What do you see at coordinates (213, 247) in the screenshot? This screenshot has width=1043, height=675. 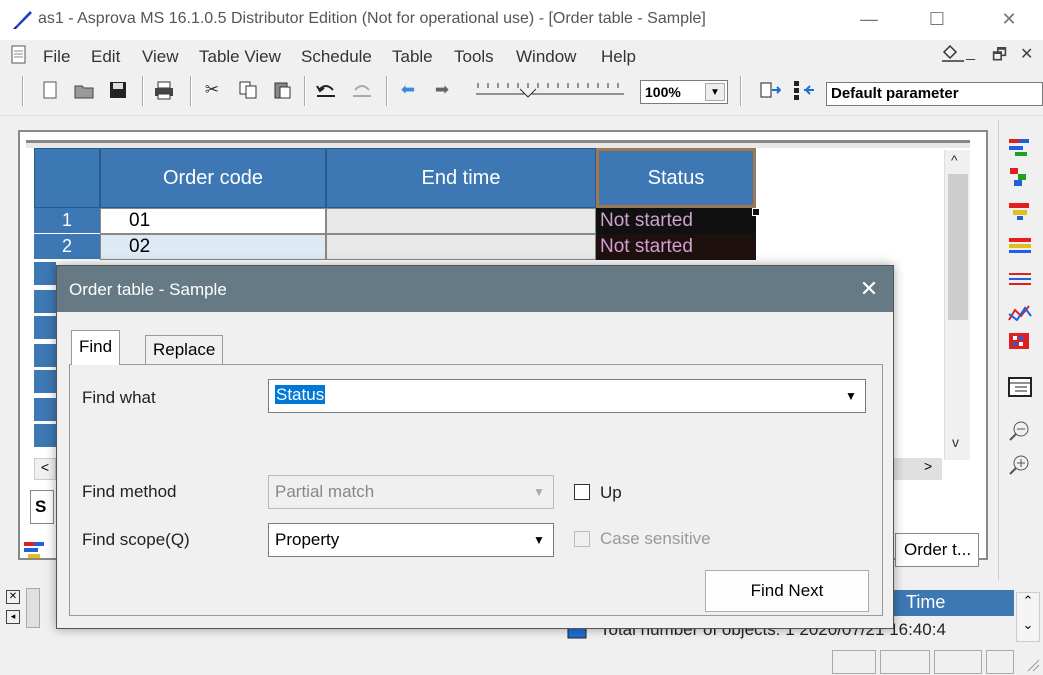 I see `cell-order-code: 02` at bounding box center [213, 247].